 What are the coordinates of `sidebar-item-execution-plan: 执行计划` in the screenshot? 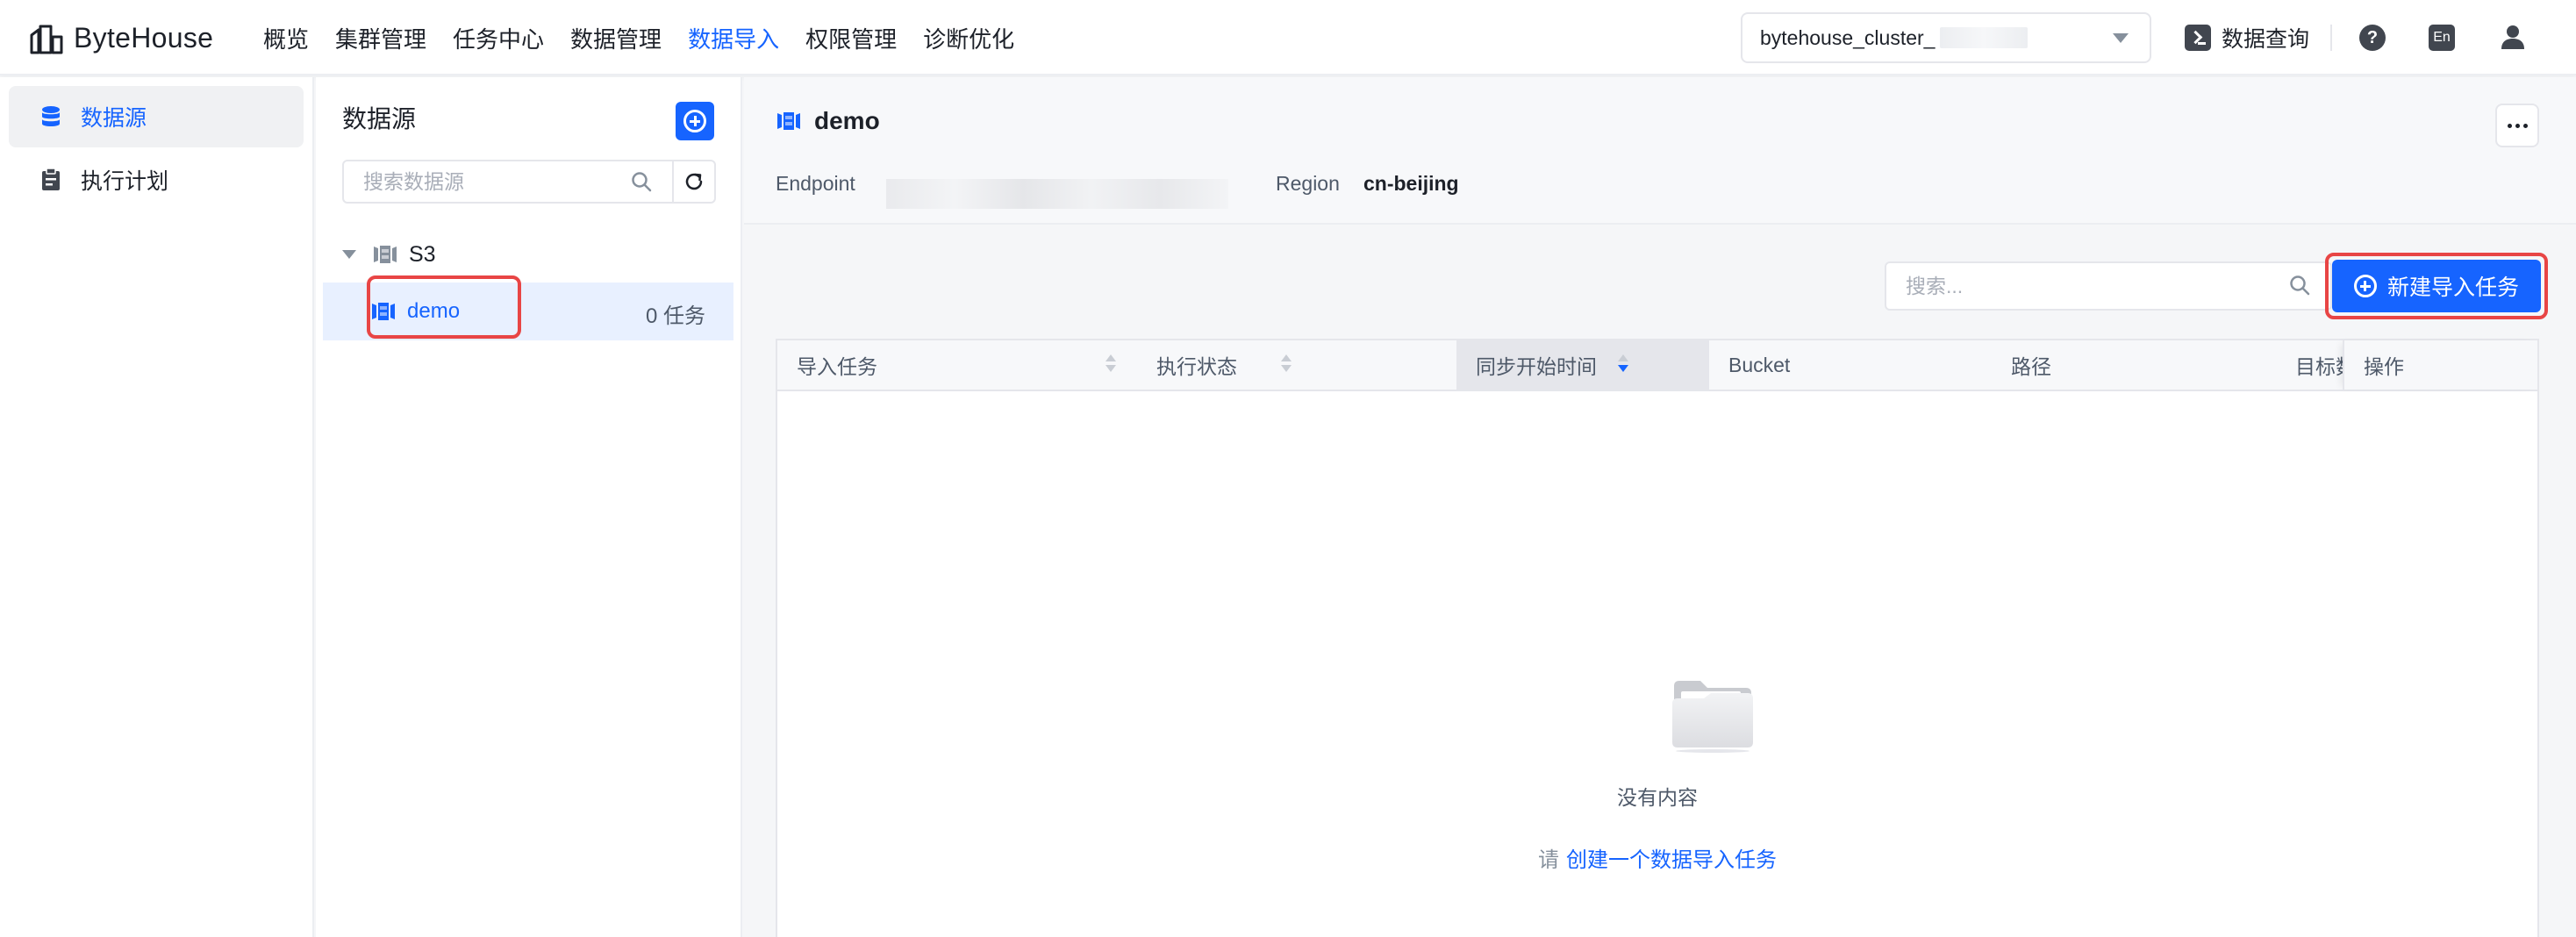 It's located at (156, 180).